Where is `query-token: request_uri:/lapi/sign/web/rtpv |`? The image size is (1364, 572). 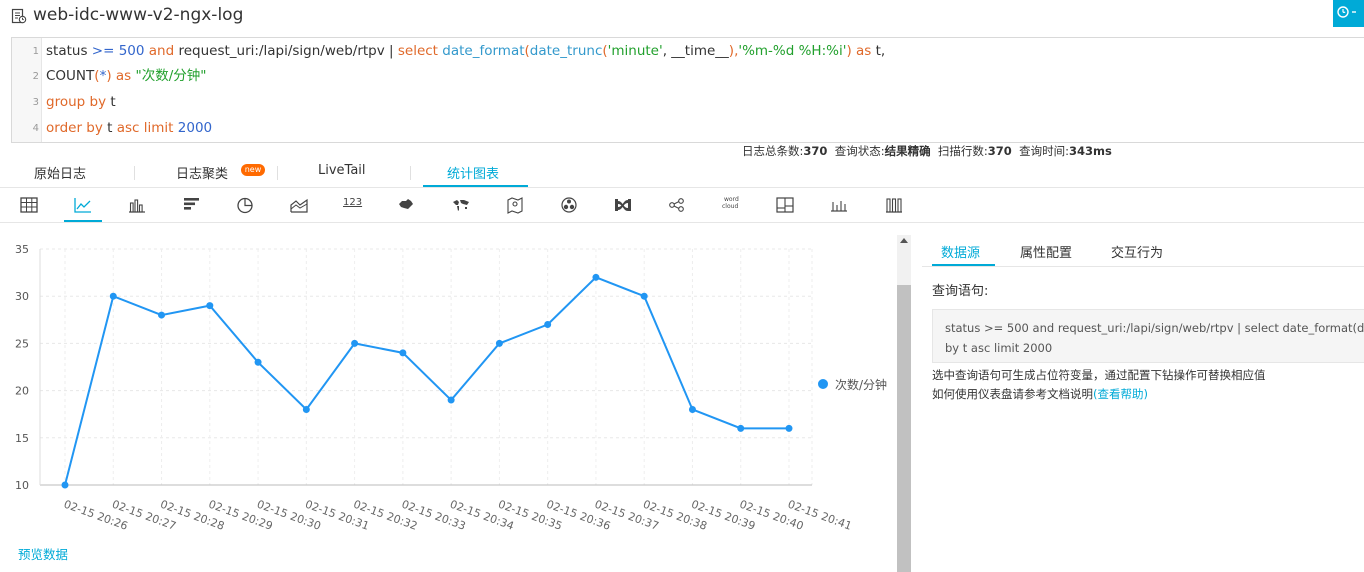 query-token: request_uri:/lapi/sign/web/rtpv | is located at coordinates (286, 51).